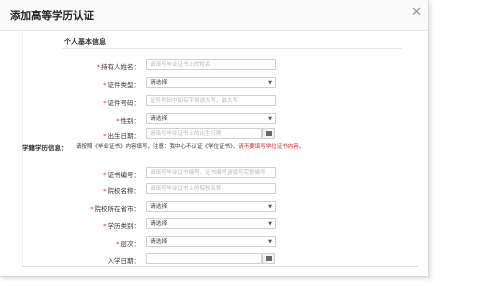 Image resolution: width=500 pixels, height=286 pixels. I want to click on id-type-select: 请选择 ▼, so click(211, 82).